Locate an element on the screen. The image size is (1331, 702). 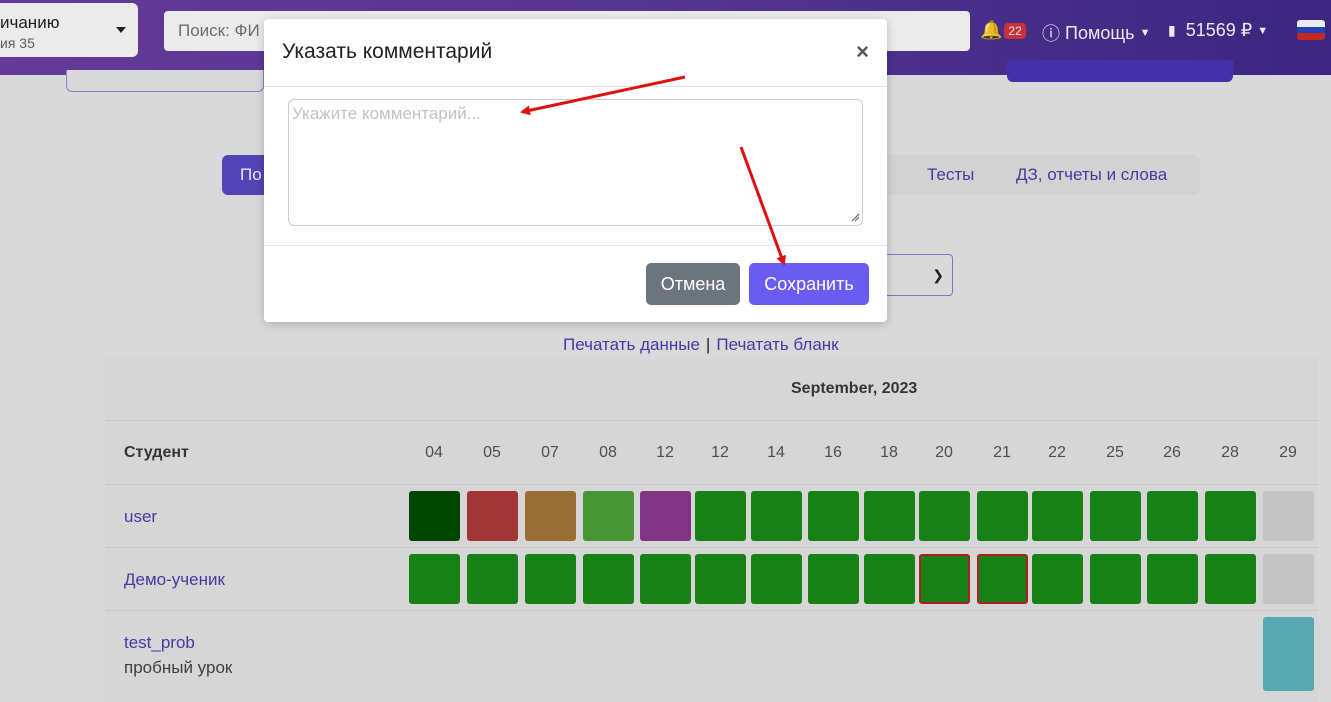
comment-textarea is located at coordinates (575, 162).